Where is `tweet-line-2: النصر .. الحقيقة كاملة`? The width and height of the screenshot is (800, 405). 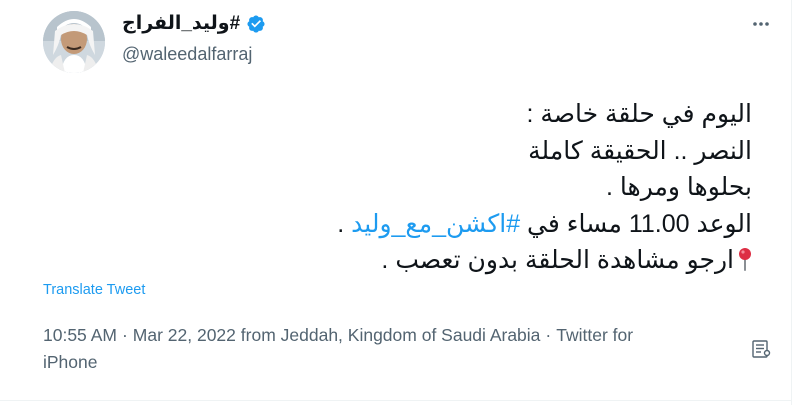
tweet-line-2: النصر .. الحقيقة كاملة is located at coordinates (640, 150).